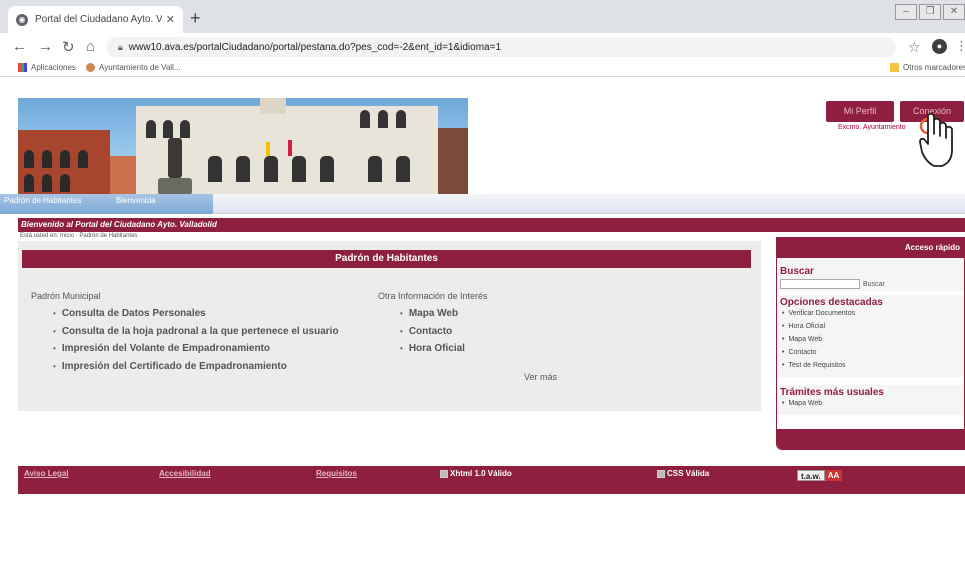  I want to click on tramites-section: Trámites más usuales Mapa Web, so click(870, 400).